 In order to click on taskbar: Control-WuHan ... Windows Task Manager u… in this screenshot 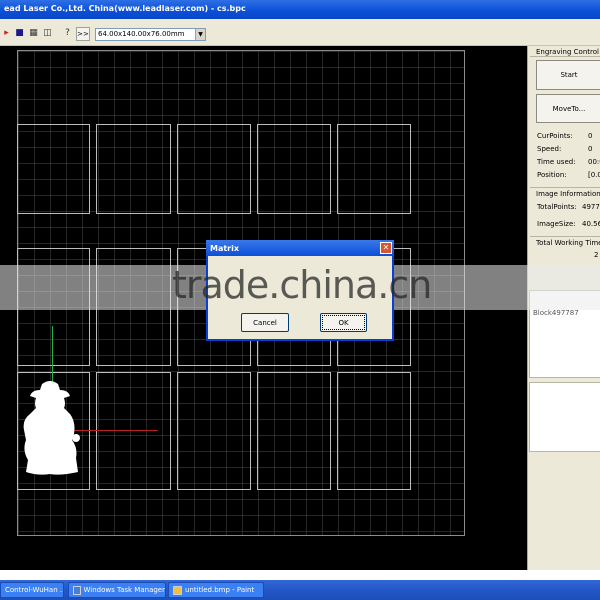, I will do `click(300, 590)`.